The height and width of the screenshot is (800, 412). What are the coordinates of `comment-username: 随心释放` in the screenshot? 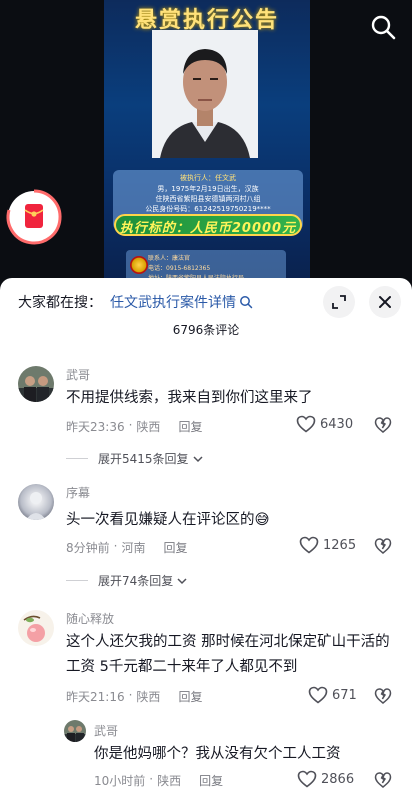 It's located at (90, 618).